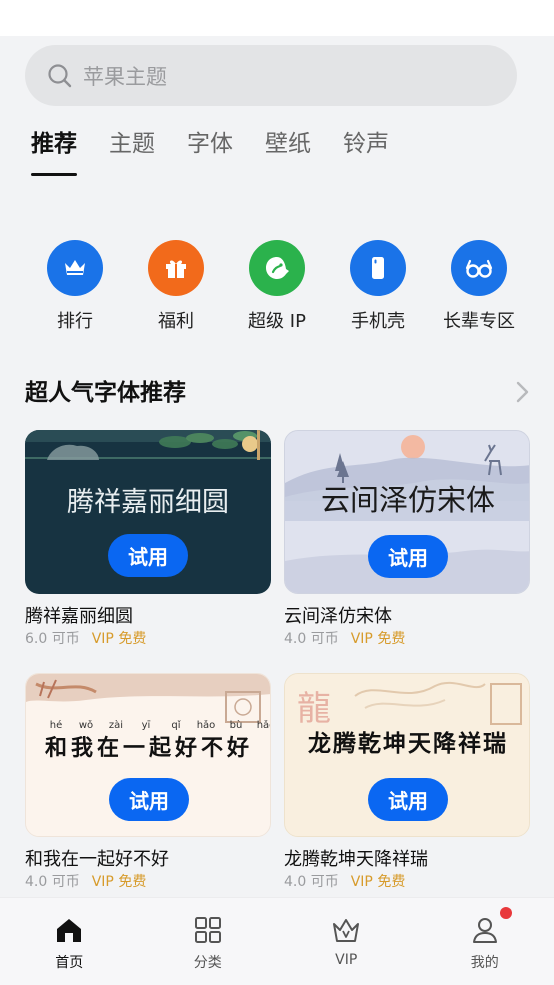 Image resolution: width=554 pixels, height=985 pixels. I want to click on font-preview-text: 和我在一起好不好, so click(148, 748).